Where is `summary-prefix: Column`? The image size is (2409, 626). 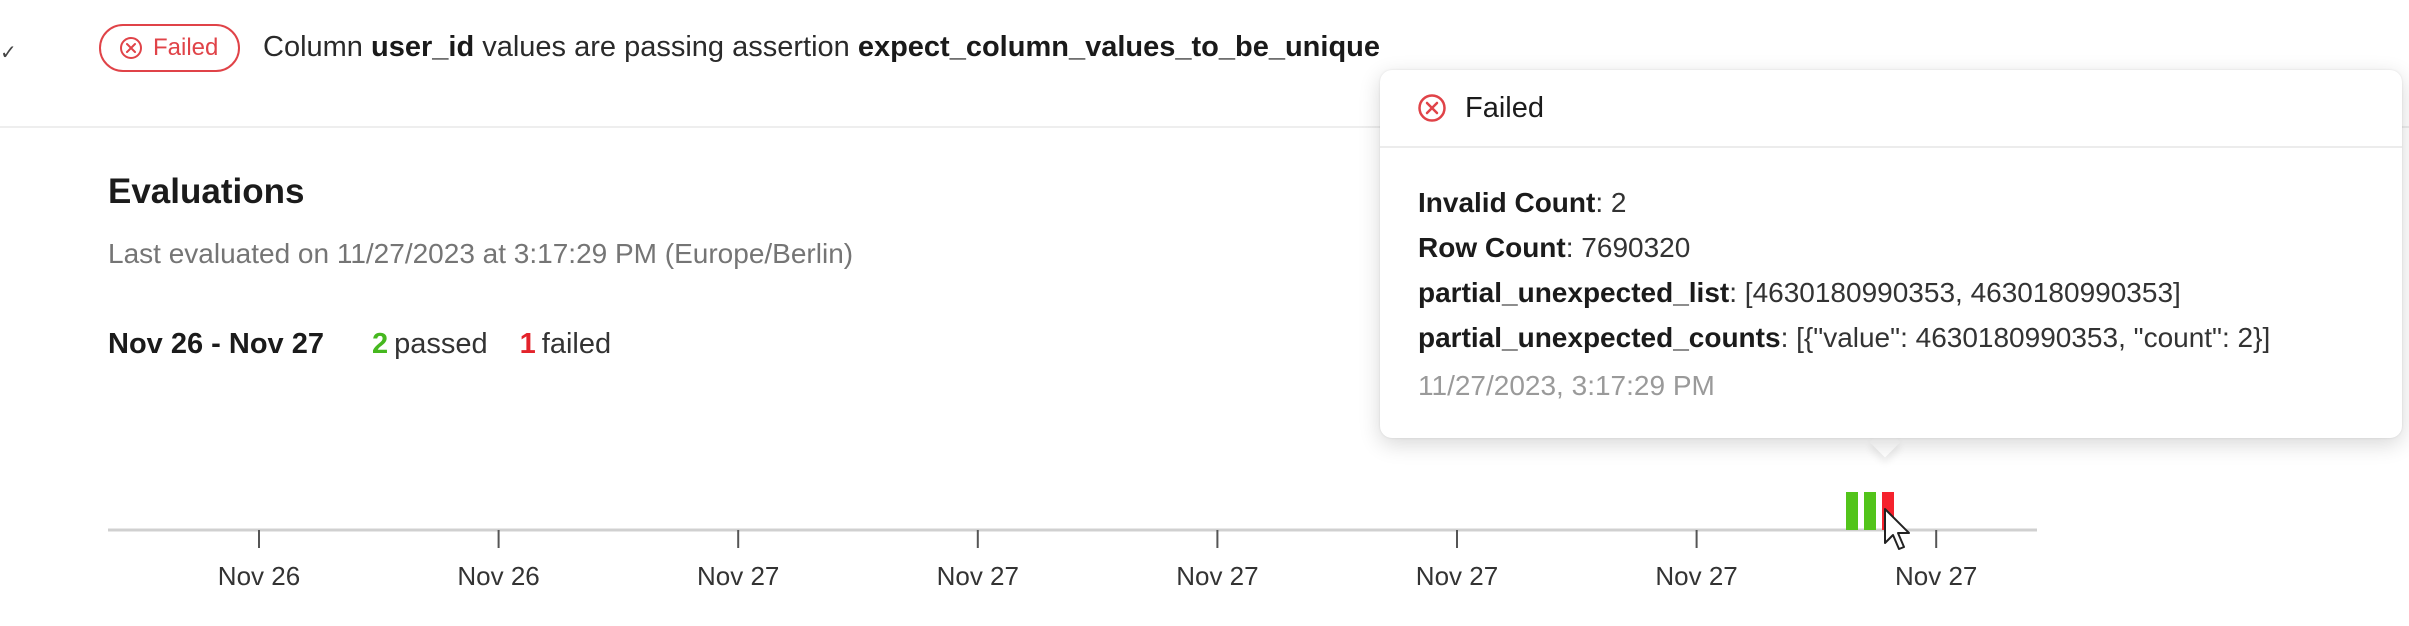
summary-prefix: Column is located at coordinates (317, 47).